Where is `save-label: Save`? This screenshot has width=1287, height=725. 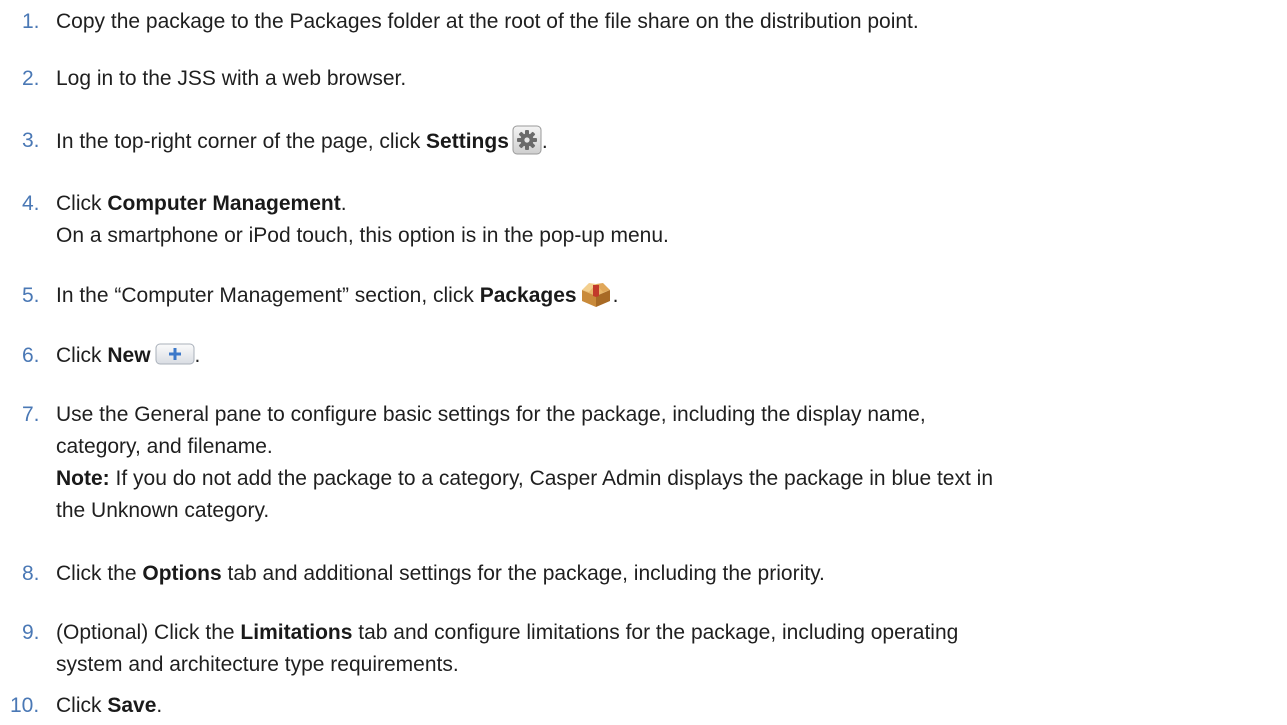 save-label: Save is located at coordinates (132, 705).